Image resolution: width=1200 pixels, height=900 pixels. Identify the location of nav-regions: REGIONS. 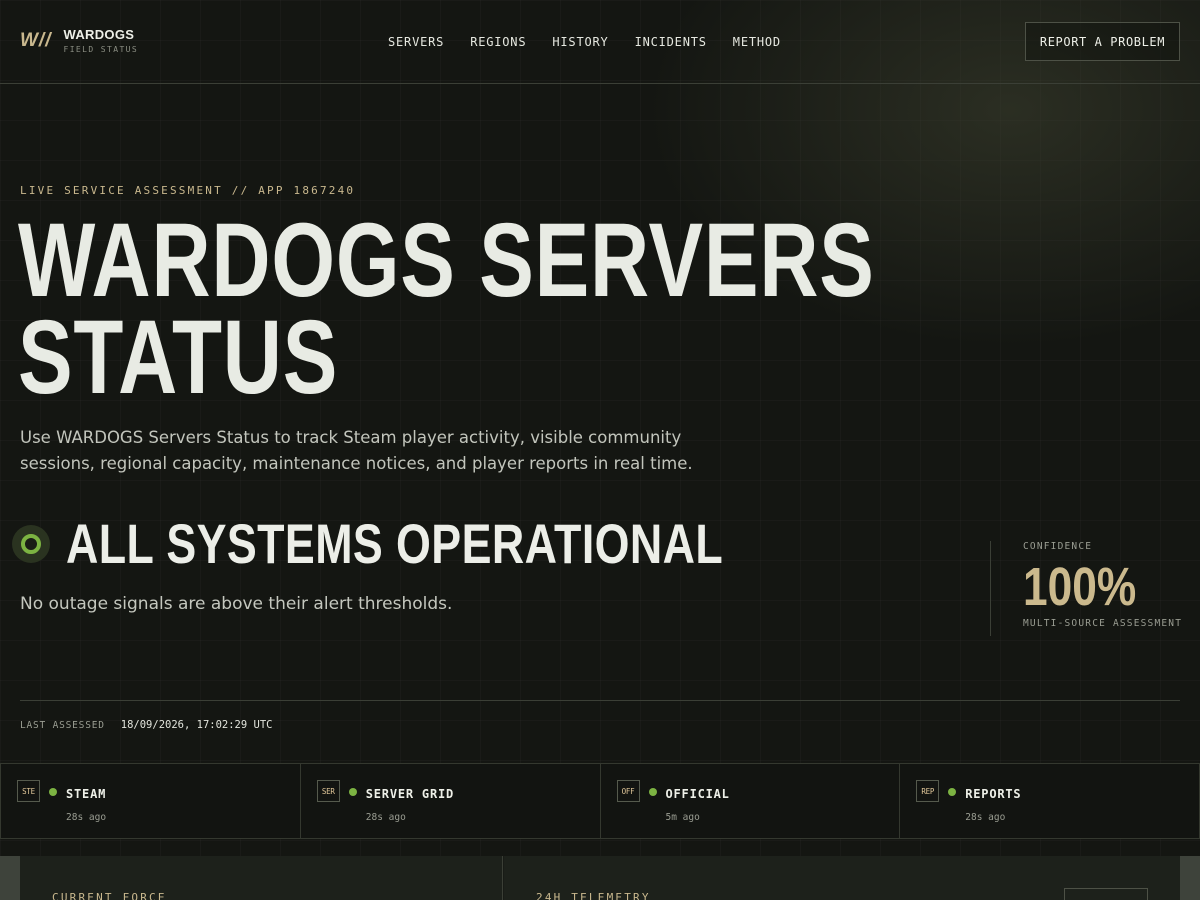
(498, 42).